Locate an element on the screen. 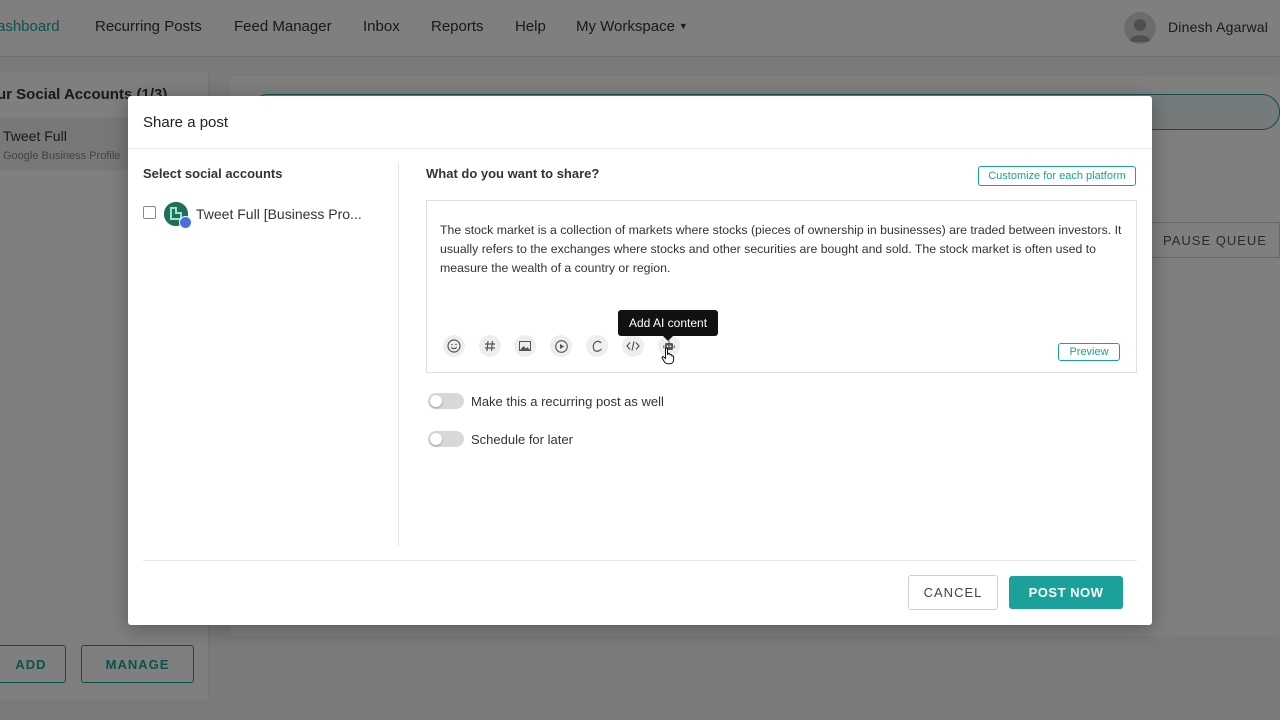  recurring-toggle-row: Make this a recurring post as well is located at coordinates (628, 402).